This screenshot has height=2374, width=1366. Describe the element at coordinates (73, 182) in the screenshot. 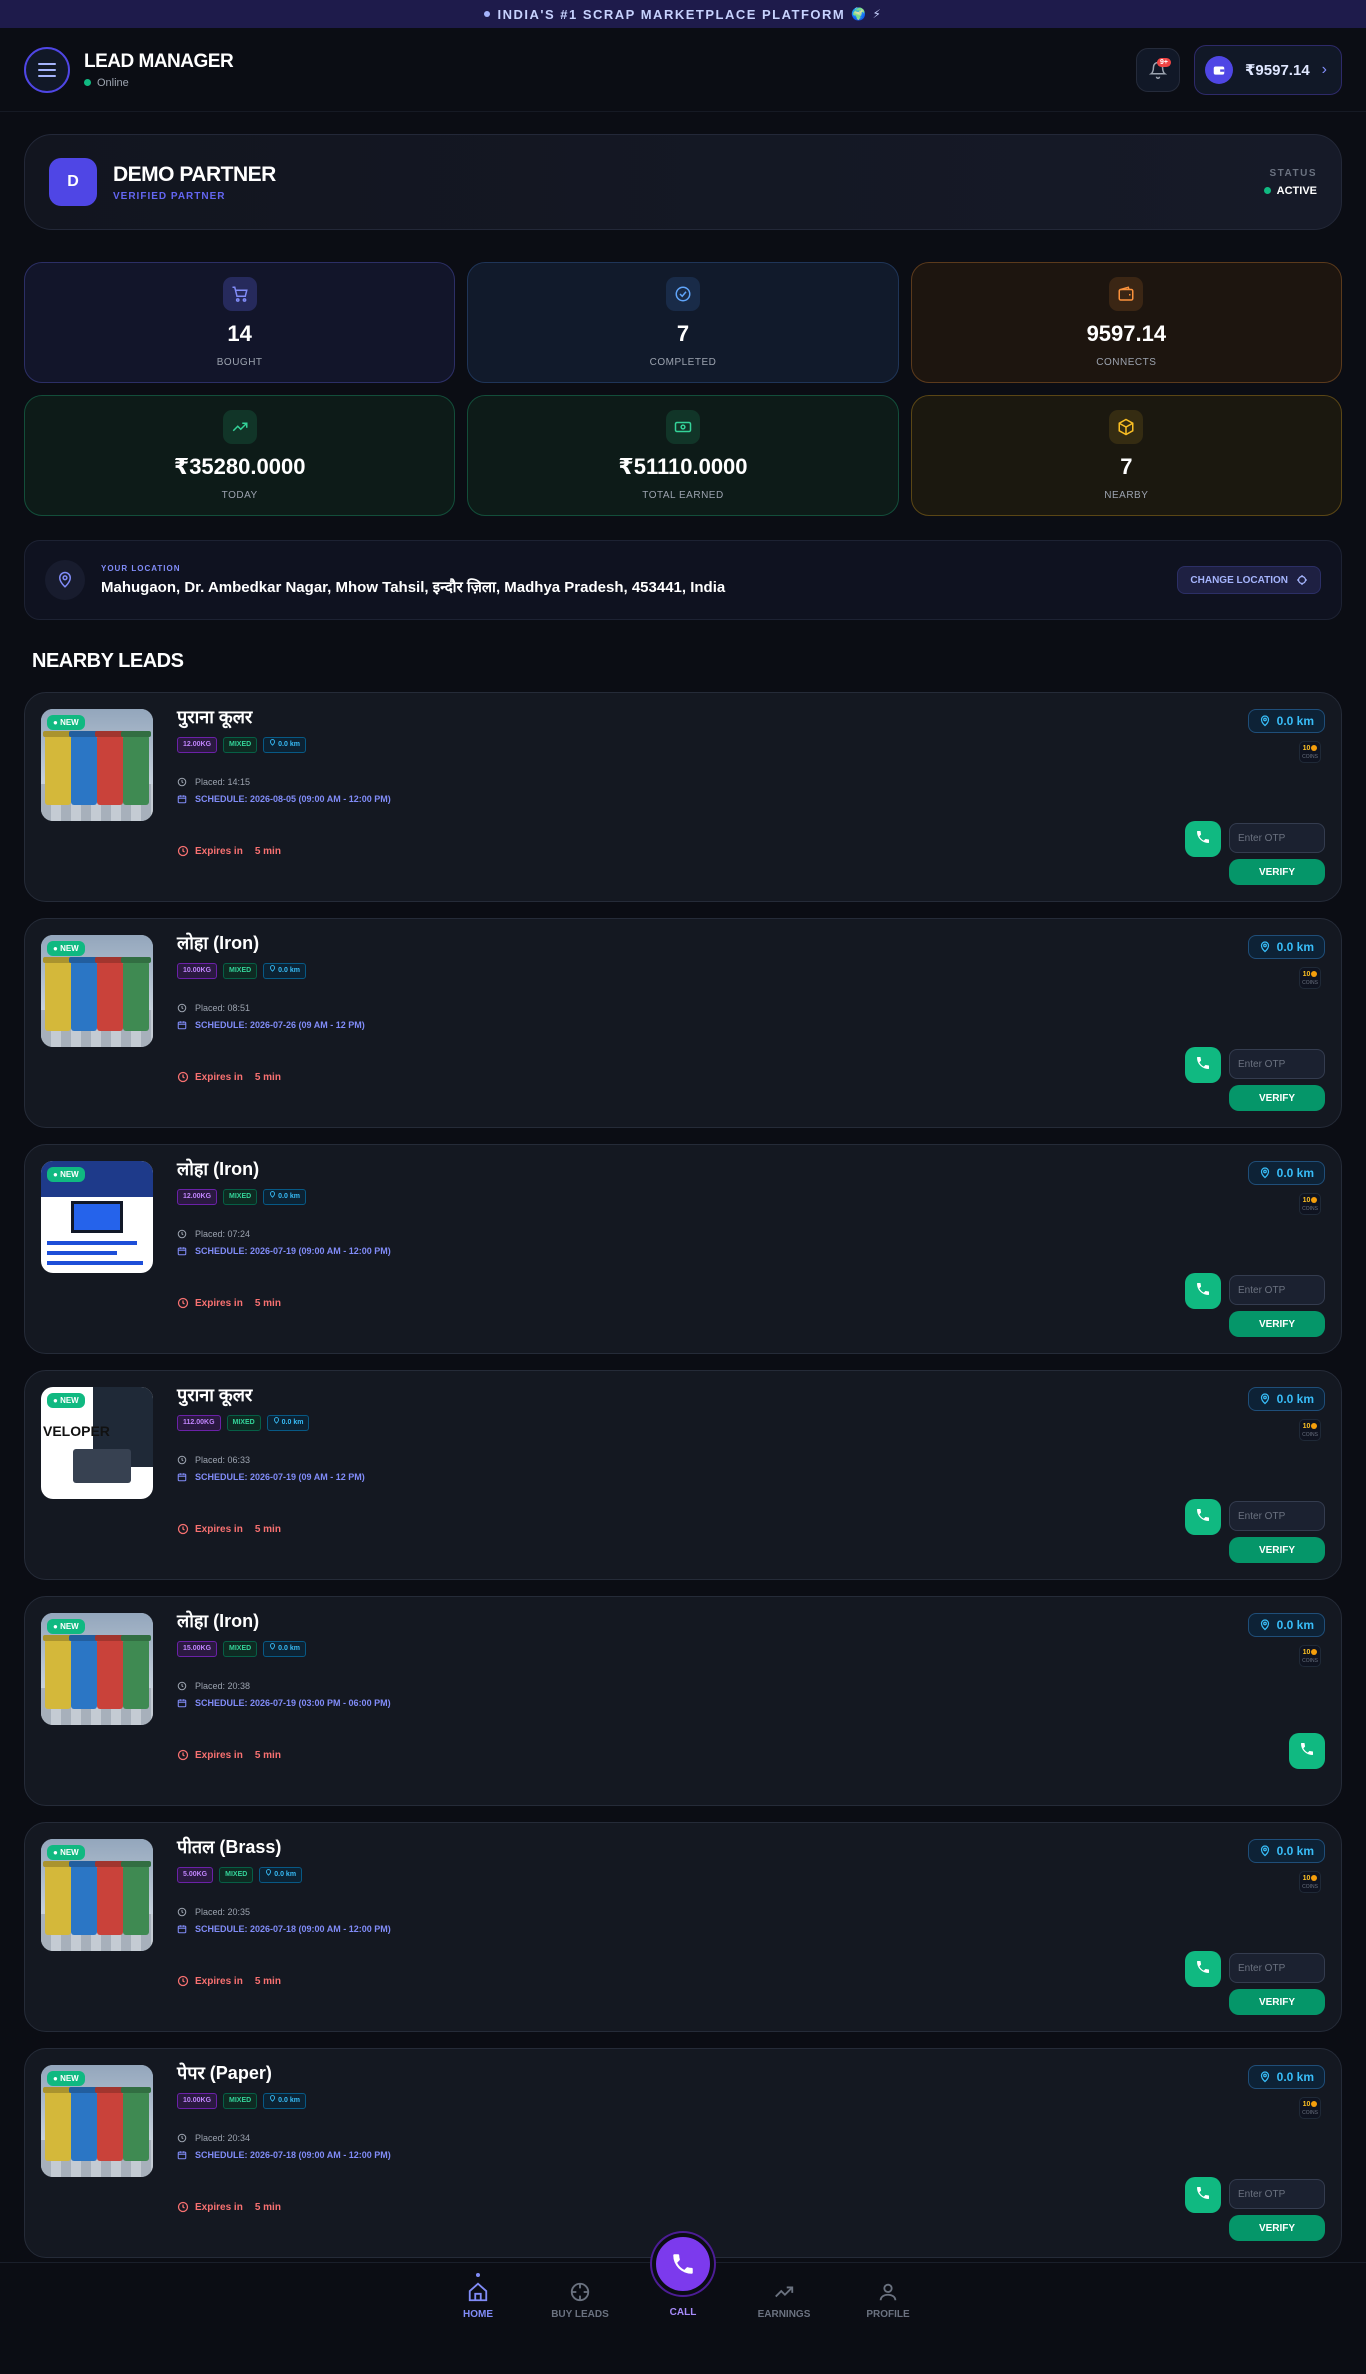

I see `avatar: D` at that location.